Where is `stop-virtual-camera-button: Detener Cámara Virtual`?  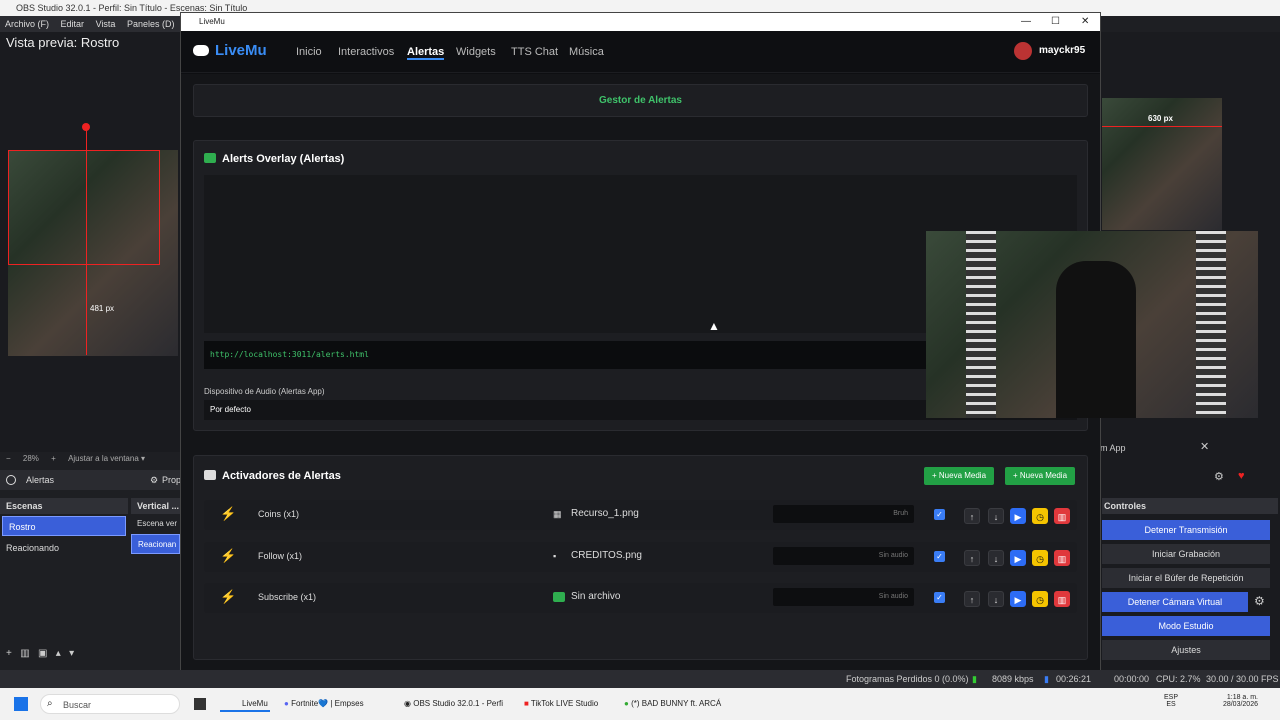 stop-virtual-camera-button: Detener Cámara Virtual is located at coordinates (1175, 602).